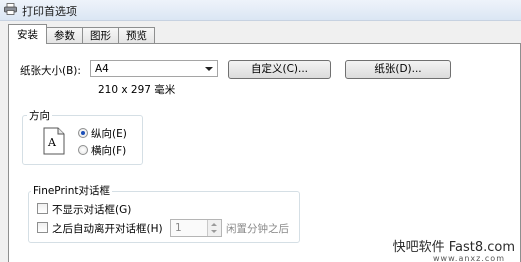 The width and height of the screenshot is (521, 262). Describe the element at coordinates (42, 227) in the screenshot. I see `auto-leave-checkbox` at that location.